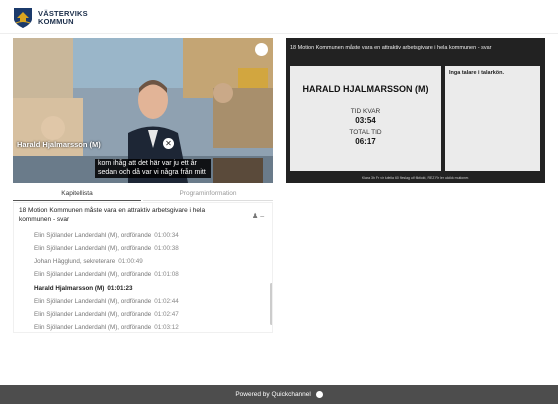  I want to click on chapter-row-time: 01:00:38, so click(166, 248).